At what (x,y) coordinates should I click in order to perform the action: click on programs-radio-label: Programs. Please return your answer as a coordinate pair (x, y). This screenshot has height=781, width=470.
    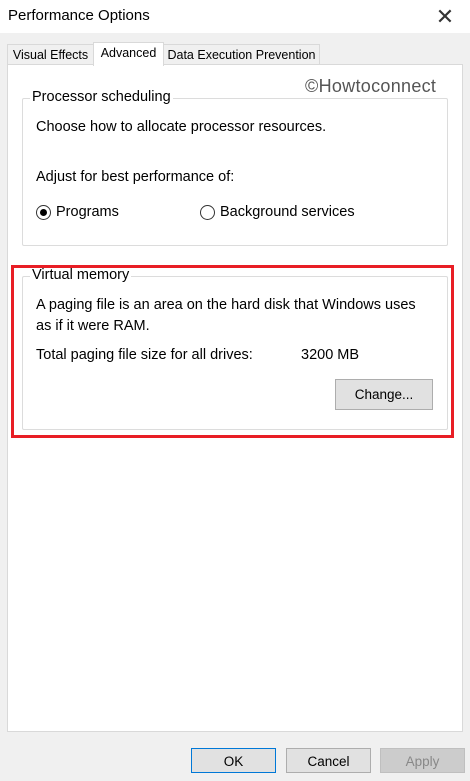
    Looking at the image, I should click on (87, 212).